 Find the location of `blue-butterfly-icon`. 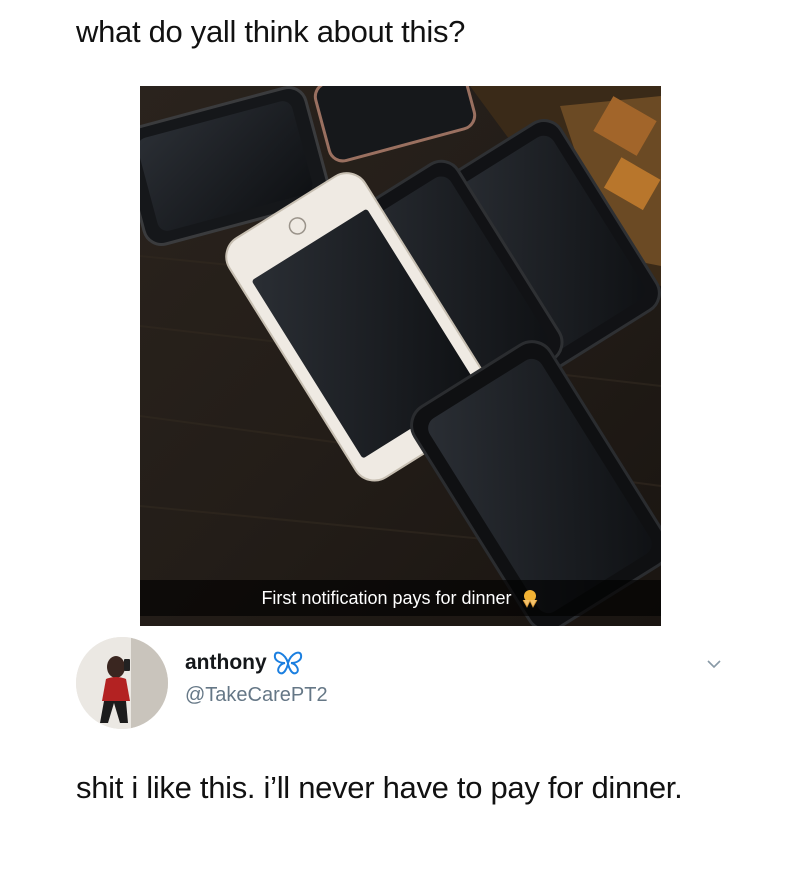

blue-butterfly-icon is located at coordinates (287, 663).